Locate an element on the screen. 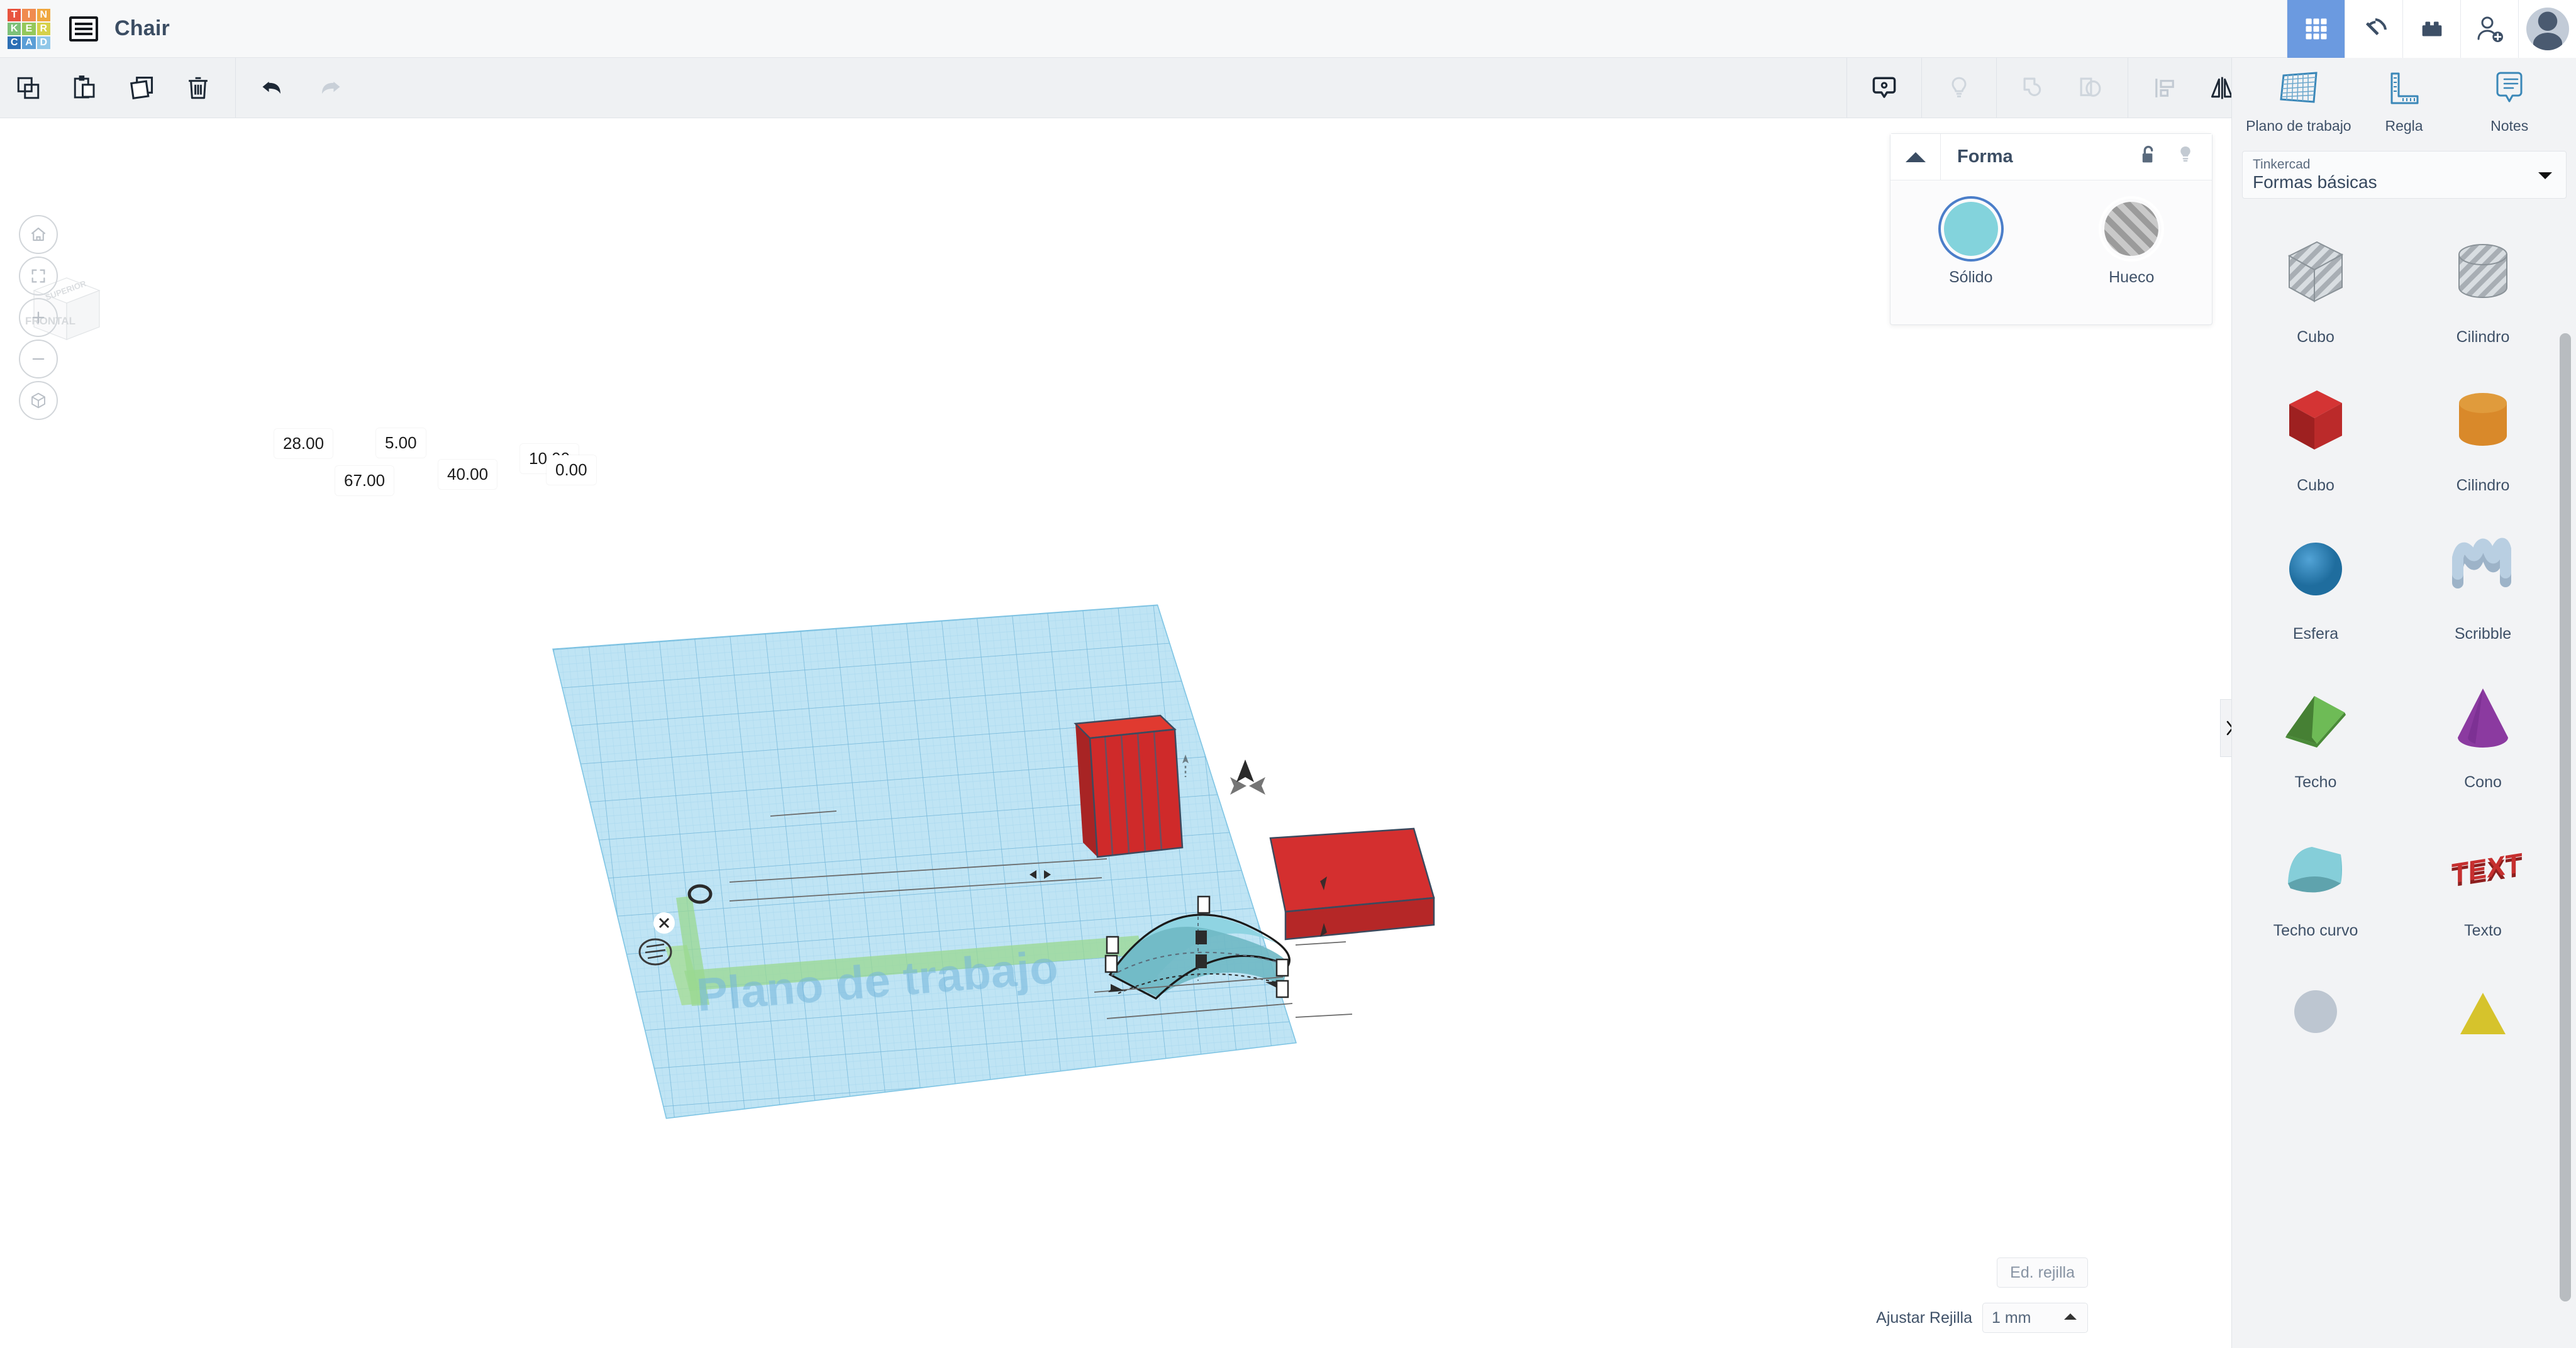 Image resolution: width=2576 pixels, height=1348 pixels. delete-icon is located at coordinates (198, 88).